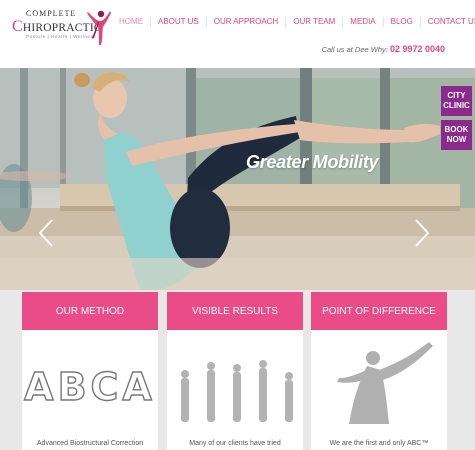  Describe the element at coordinates (447, 22) in the screenshot. I see `nav-contact-us: CONTACT US` at that location.